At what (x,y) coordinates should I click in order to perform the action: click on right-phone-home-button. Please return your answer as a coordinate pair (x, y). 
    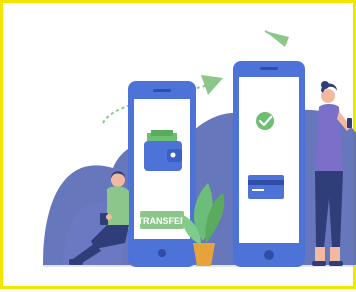
    Looking at the image, I should click on (269, 255).